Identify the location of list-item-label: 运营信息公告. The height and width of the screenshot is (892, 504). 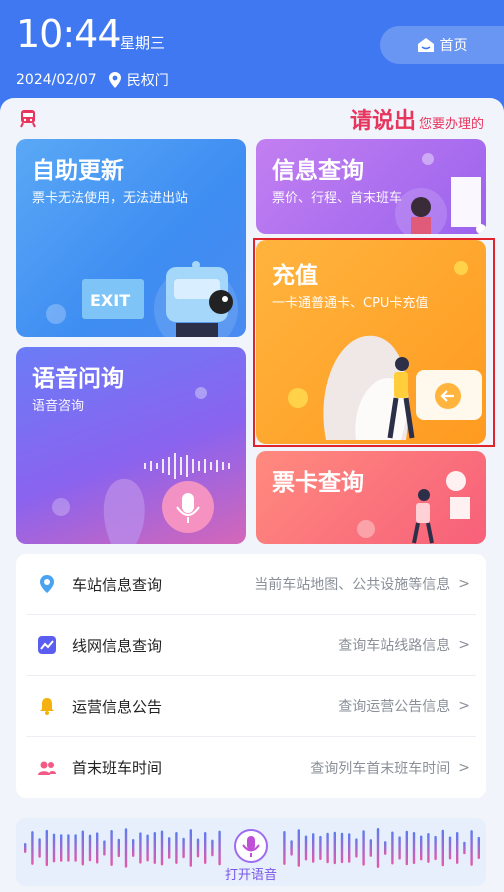
(117, 706).